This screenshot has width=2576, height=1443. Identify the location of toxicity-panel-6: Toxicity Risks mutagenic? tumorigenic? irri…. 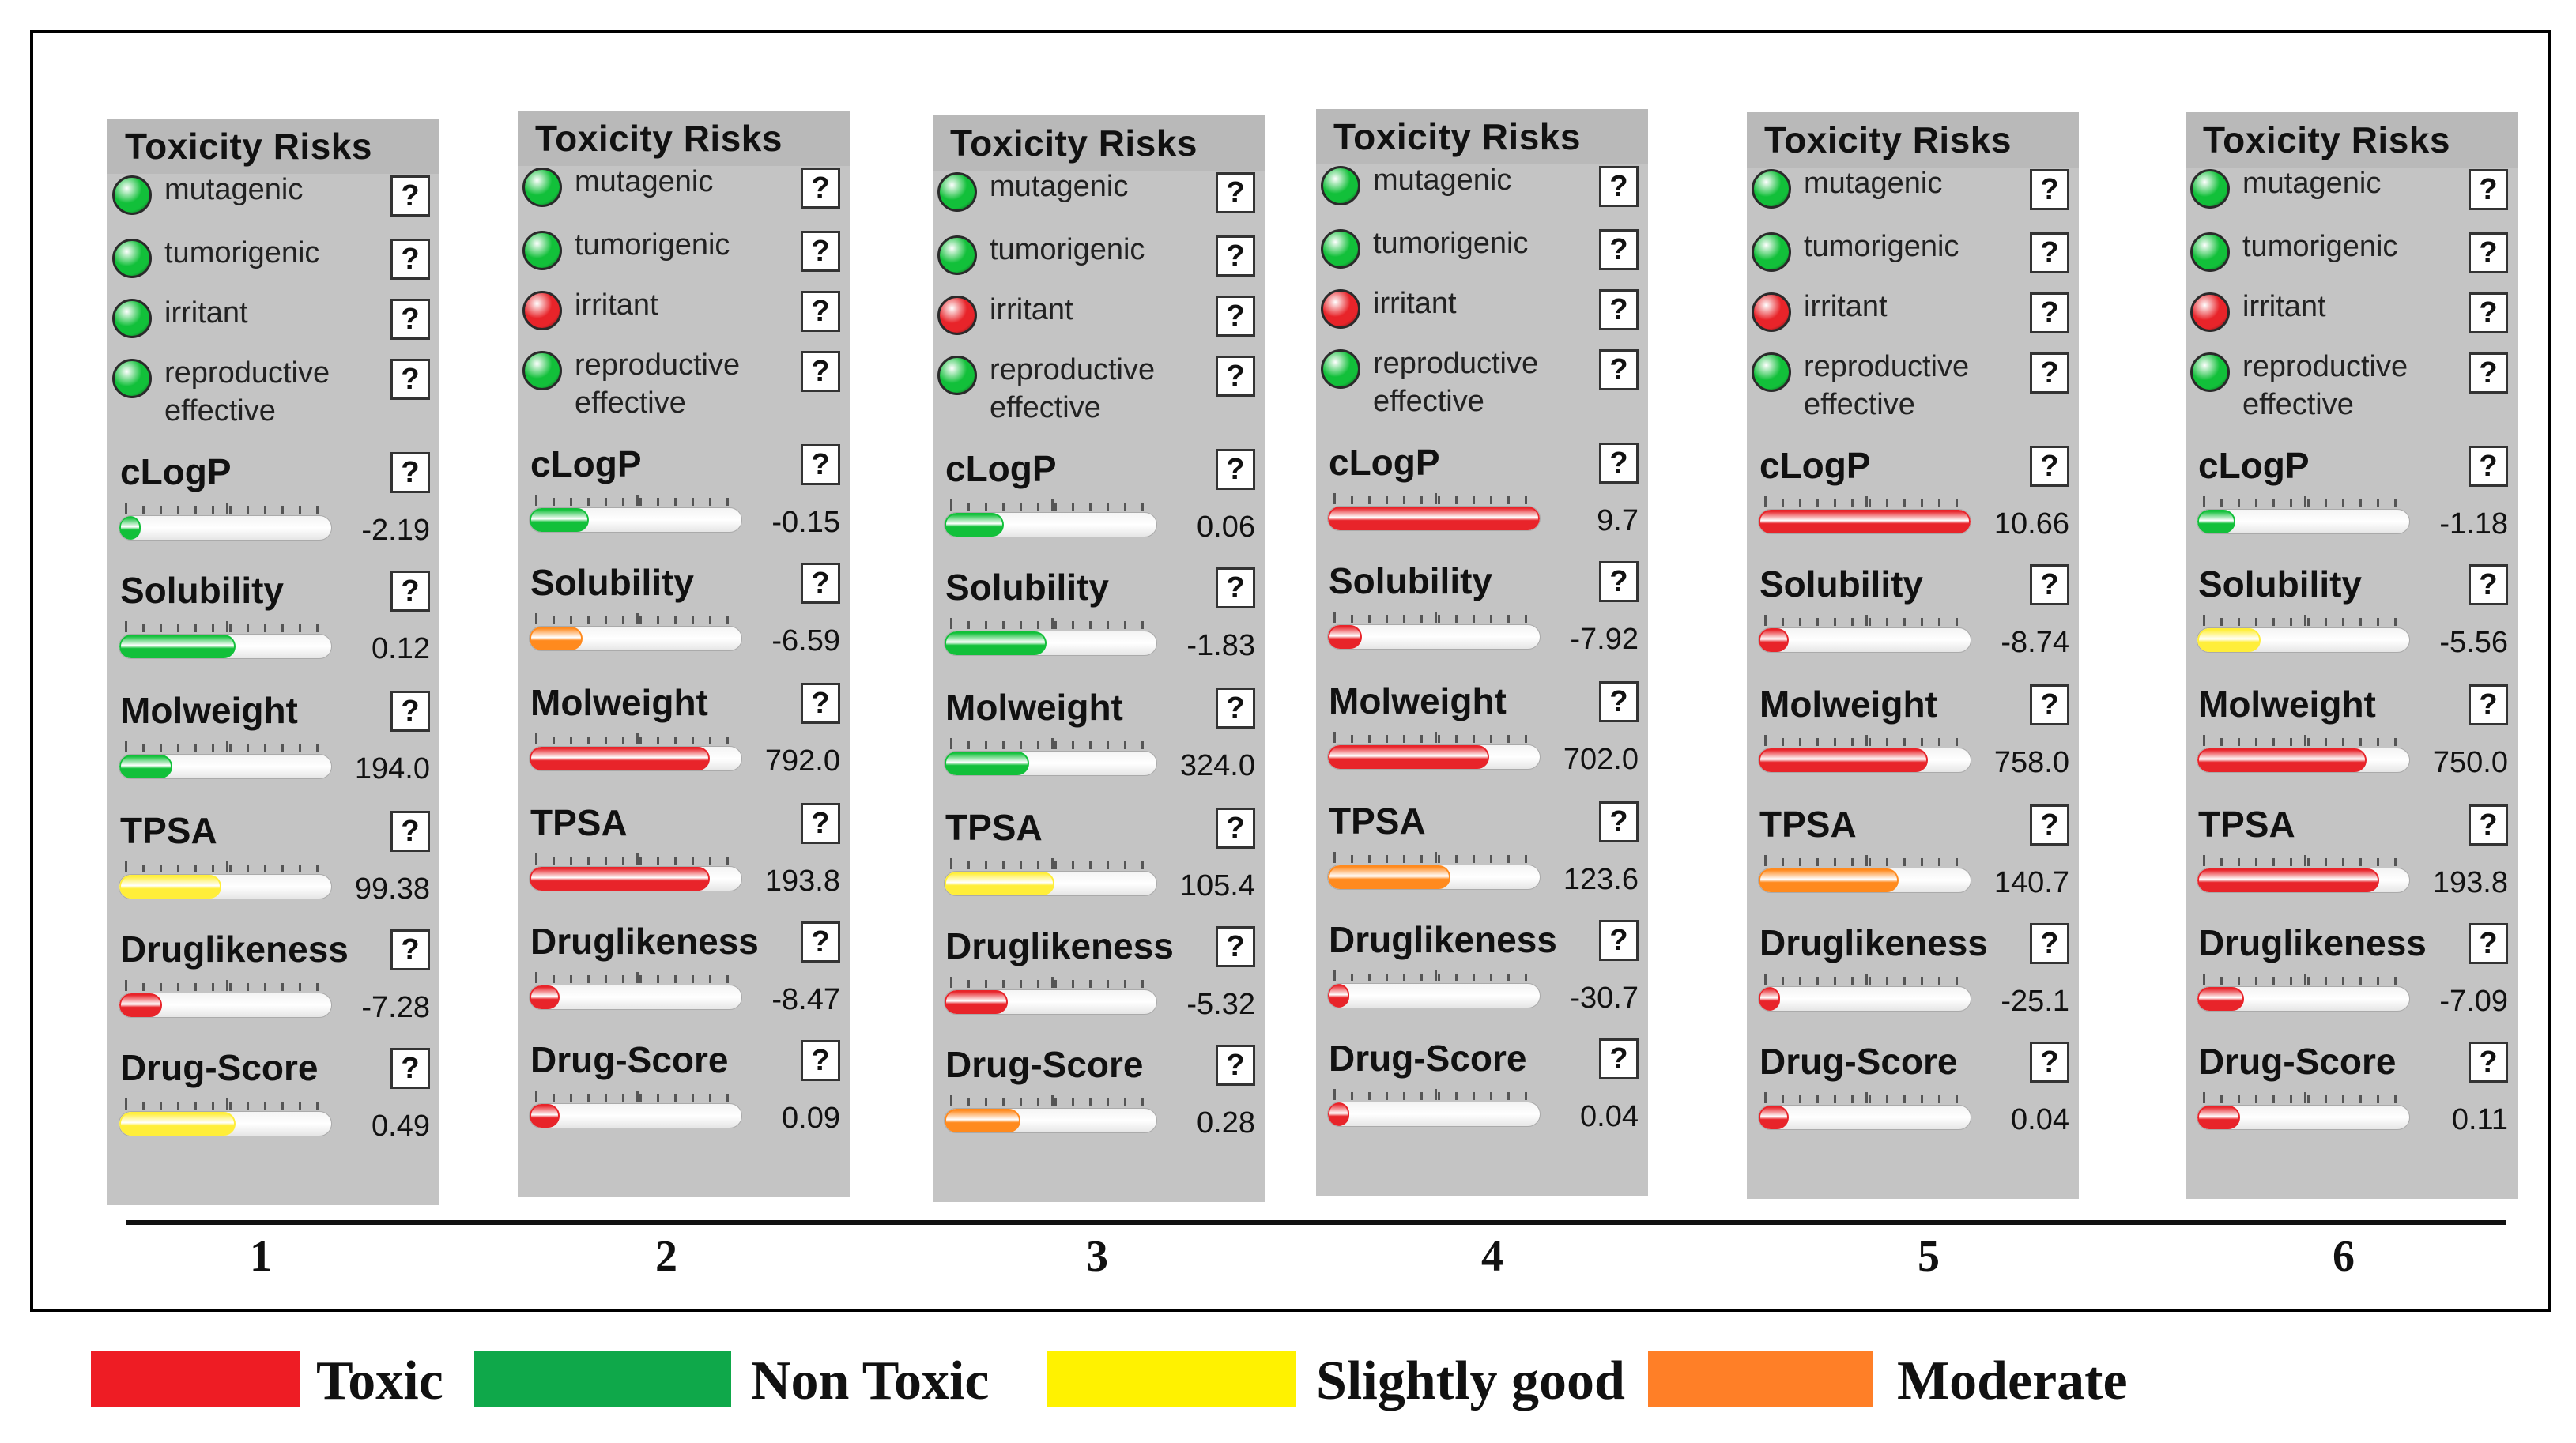
(2352, 655).